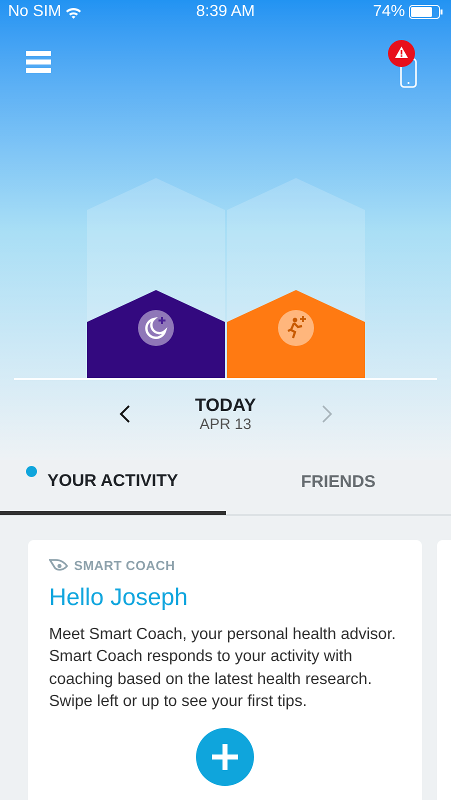  What do you see at coordinates (338, 482) in the screenshot?
I see `tab: FRIENDS` at bounding box center [338, 482].